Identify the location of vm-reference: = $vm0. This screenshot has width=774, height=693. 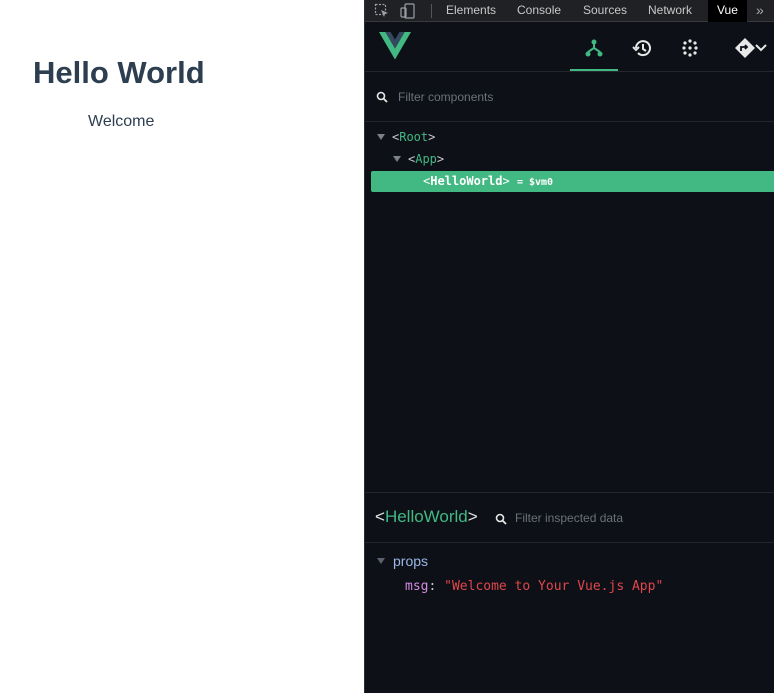
(535, 182).